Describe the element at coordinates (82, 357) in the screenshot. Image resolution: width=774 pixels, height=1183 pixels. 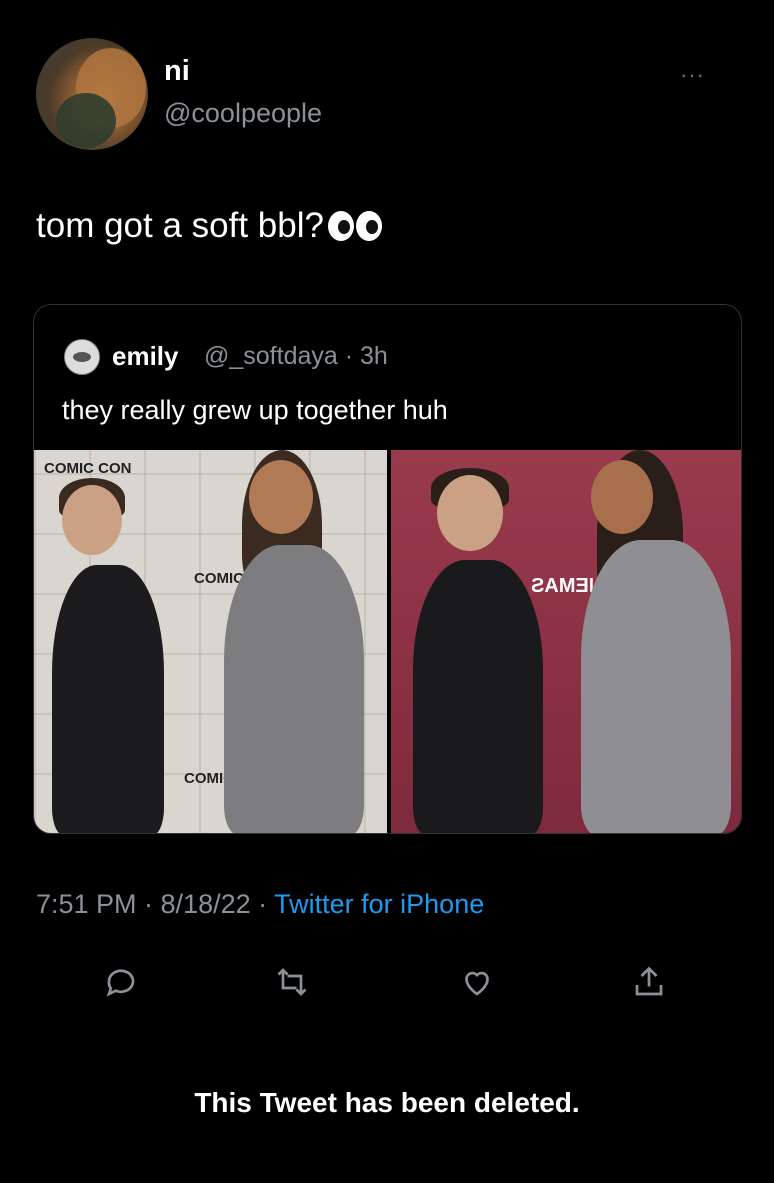
I see `quoted-avatar` at that location.